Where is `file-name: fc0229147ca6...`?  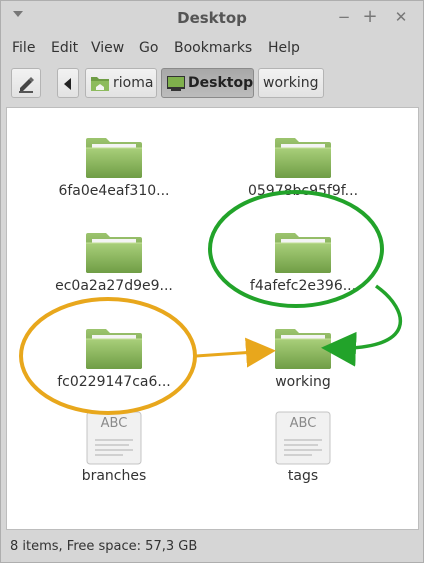 file-name: fc0229147ca6... is located at coordinates (114, 382).